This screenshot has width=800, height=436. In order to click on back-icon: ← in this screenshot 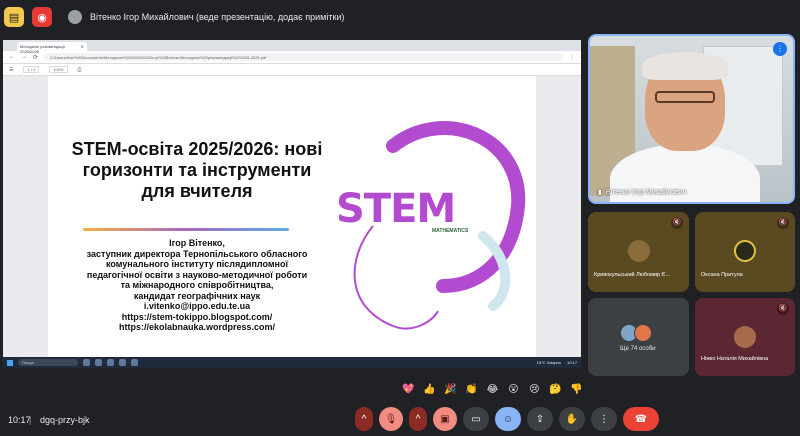, I will do `click(12, 57)`.